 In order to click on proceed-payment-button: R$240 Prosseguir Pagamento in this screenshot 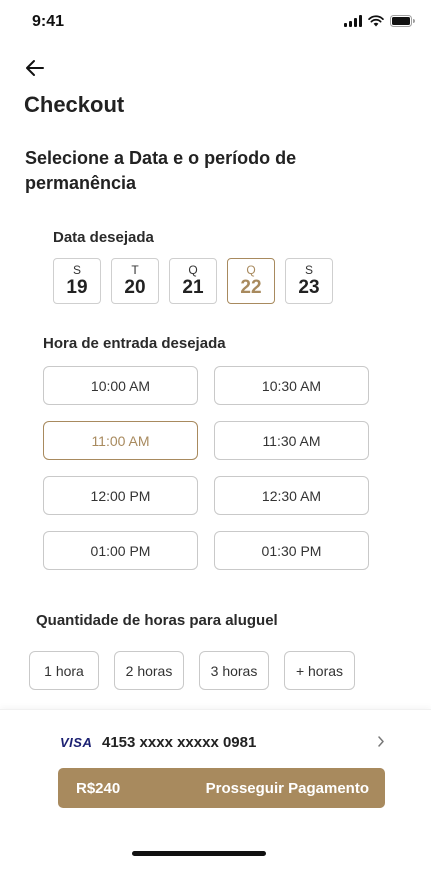, I will do `click(221, 788)`.